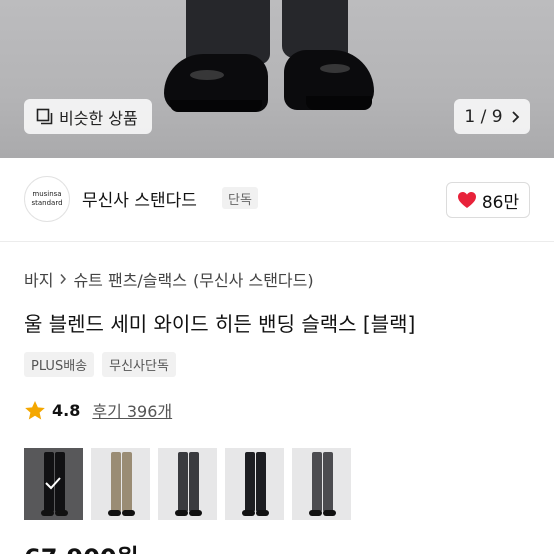 Image resolution: width=554 pixels, height=554 pixels. I want to click on breadcrumb-item: (무신사 스탠다드), so click(253, 279).